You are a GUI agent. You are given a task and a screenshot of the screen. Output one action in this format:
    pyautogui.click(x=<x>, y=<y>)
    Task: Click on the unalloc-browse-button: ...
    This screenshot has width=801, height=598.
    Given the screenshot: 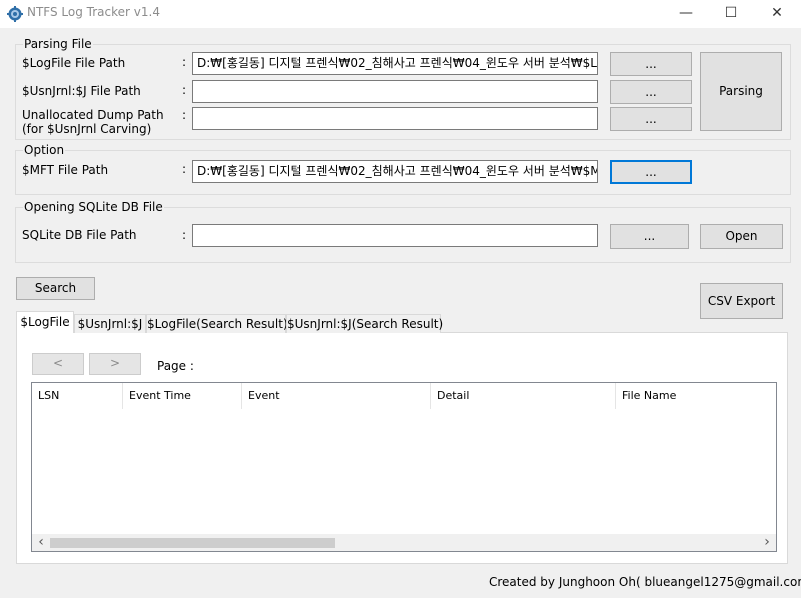 What is the action you would take?
    pyautogui.click(x=651, y=119)
    